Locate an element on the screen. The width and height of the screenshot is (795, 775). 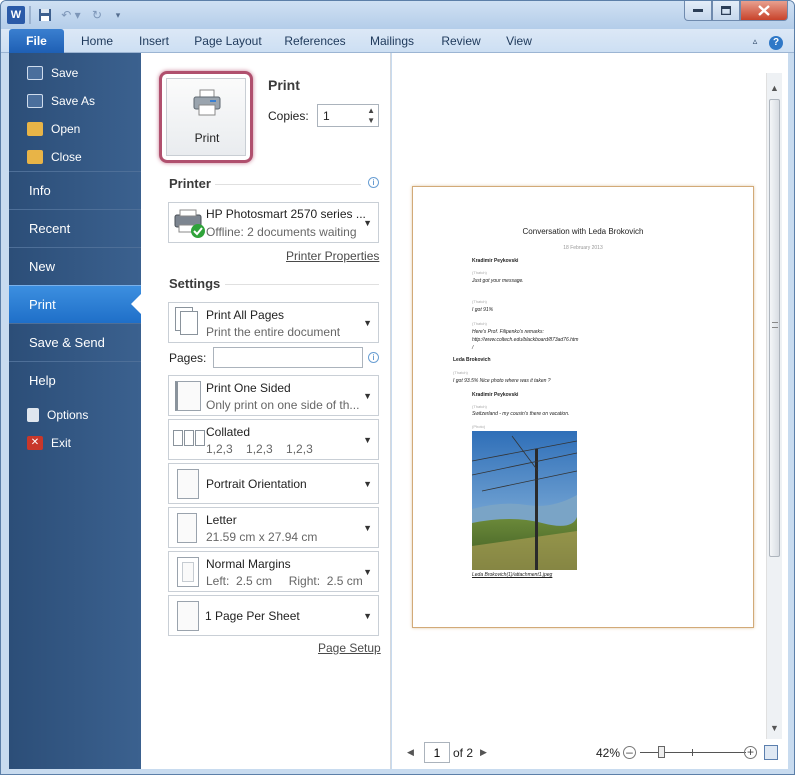
doc-title: Conversation with Leda Brokovich is located at coordinates (583, 231).